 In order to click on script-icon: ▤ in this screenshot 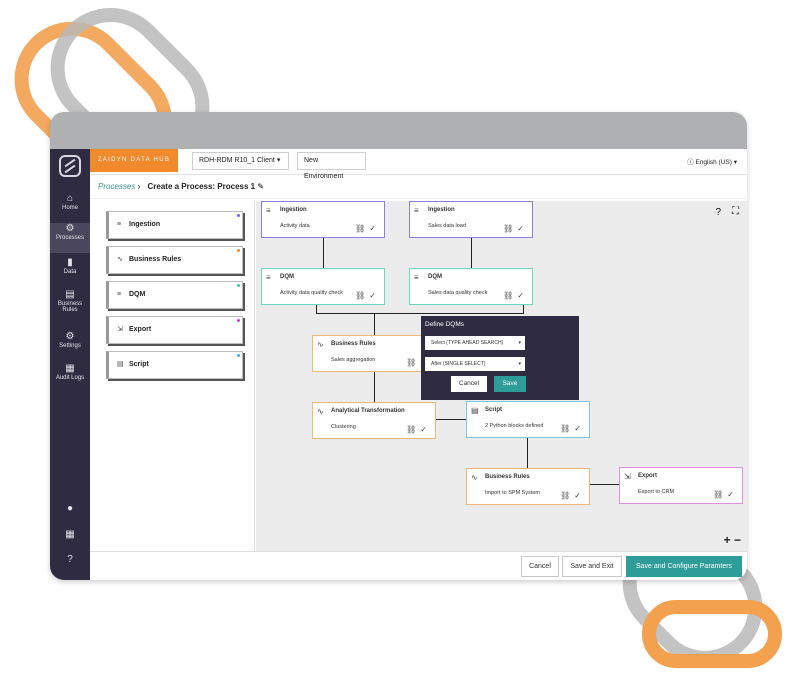, I will do `click(475, 410)`.